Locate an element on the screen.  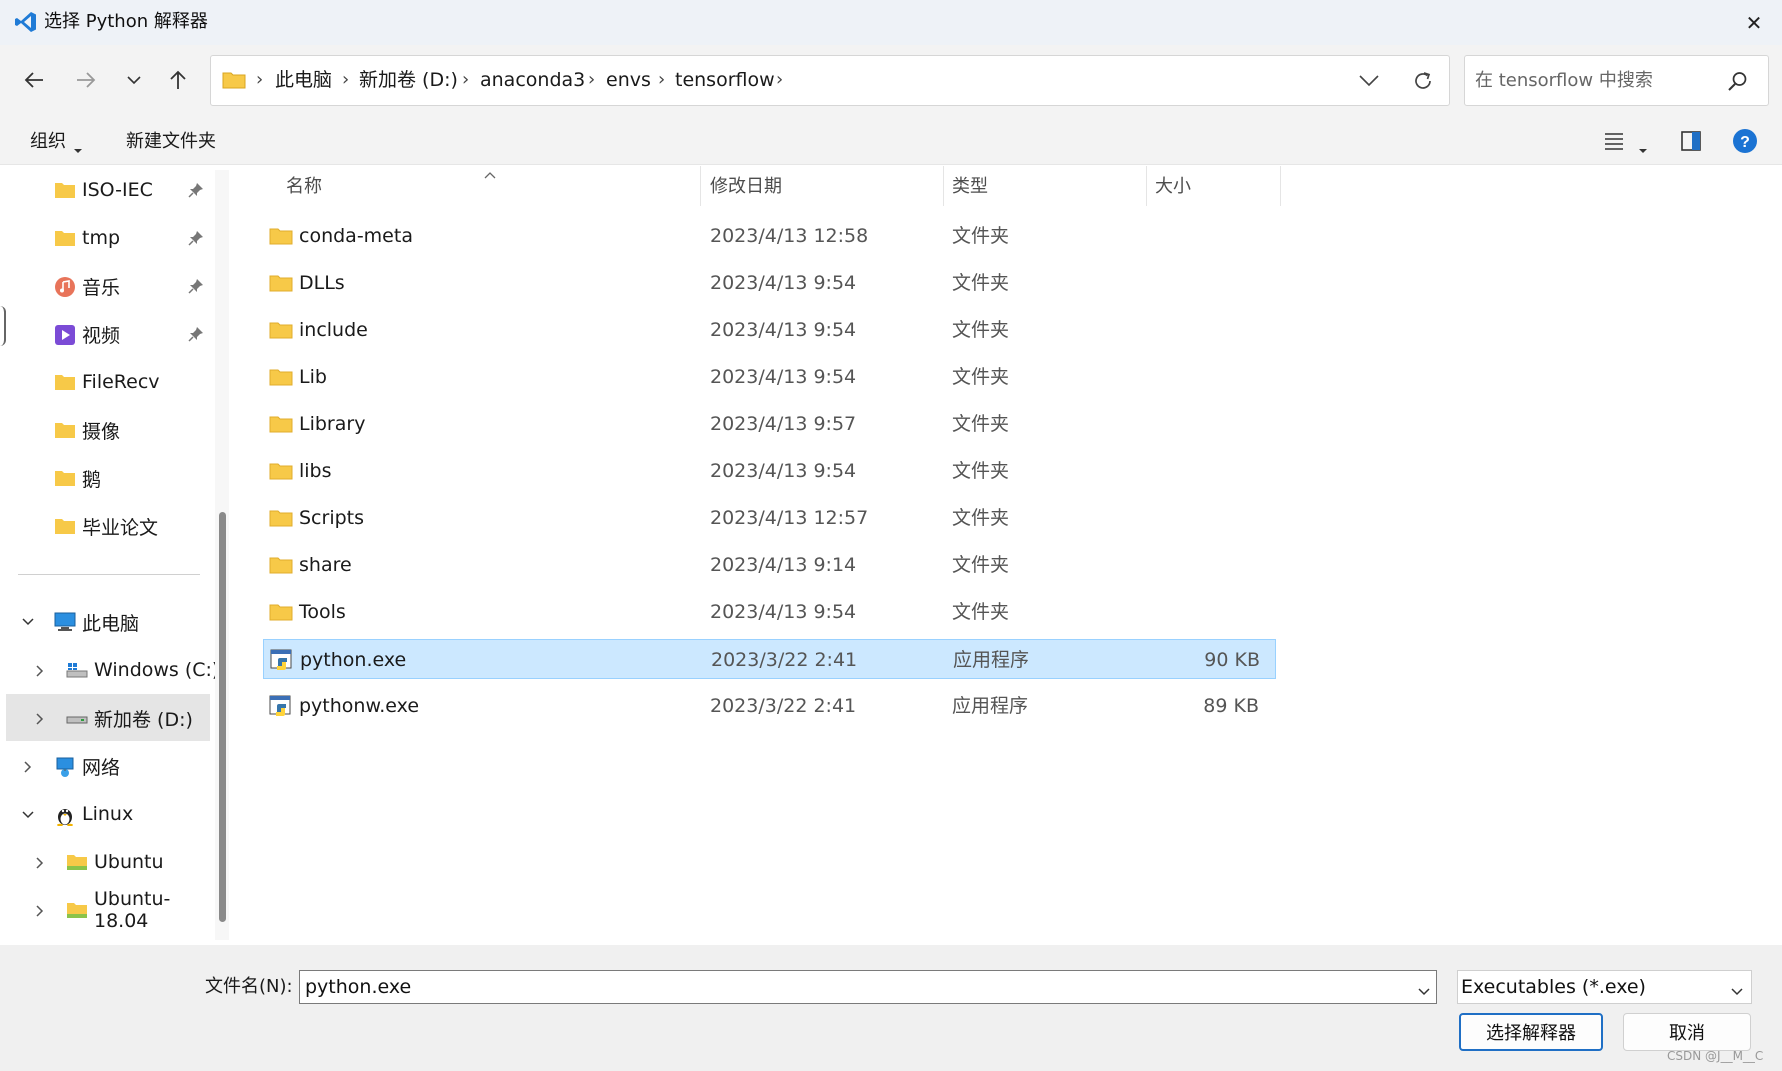
filter-chevron-icon is located at coordinates (1737, 991).